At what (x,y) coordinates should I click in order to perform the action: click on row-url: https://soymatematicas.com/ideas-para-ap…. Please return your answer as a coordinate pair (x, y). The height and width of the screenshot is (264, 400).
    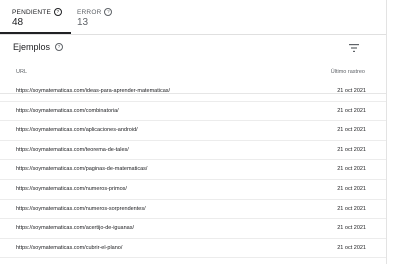
    Looking at the image, I should click on (93, 91).